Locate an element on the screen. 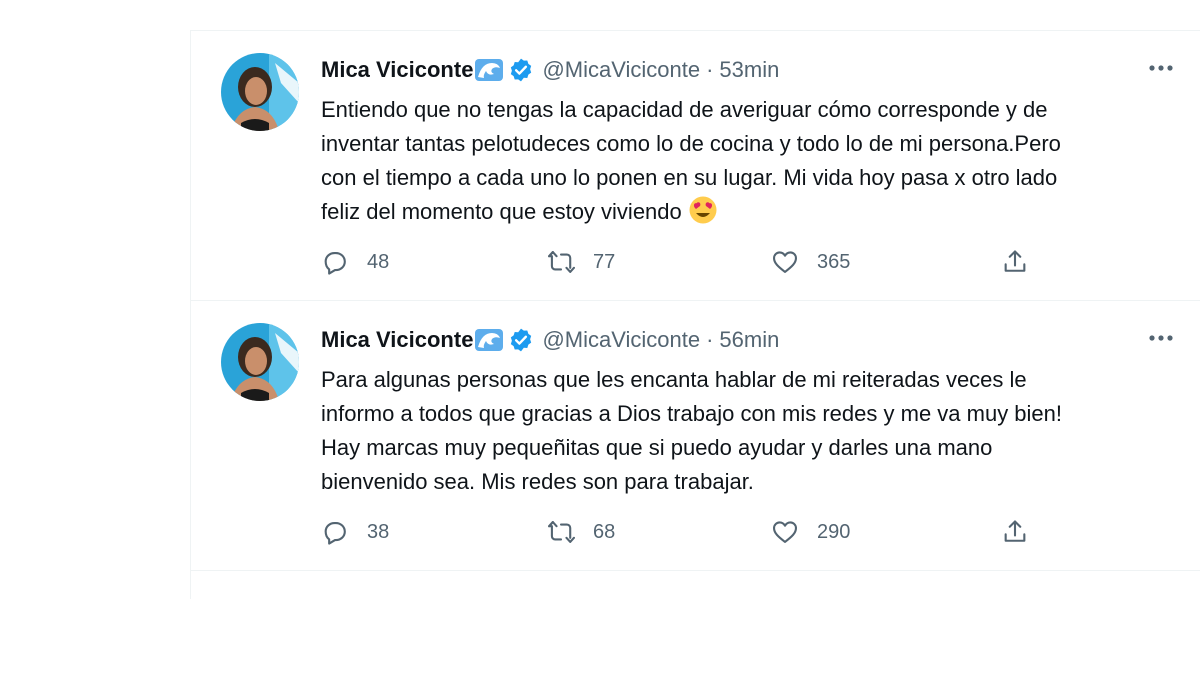 This screenshot has height=675, width=1200. tweet-actions: 48 77 365 is located at coordinates (681, 262).